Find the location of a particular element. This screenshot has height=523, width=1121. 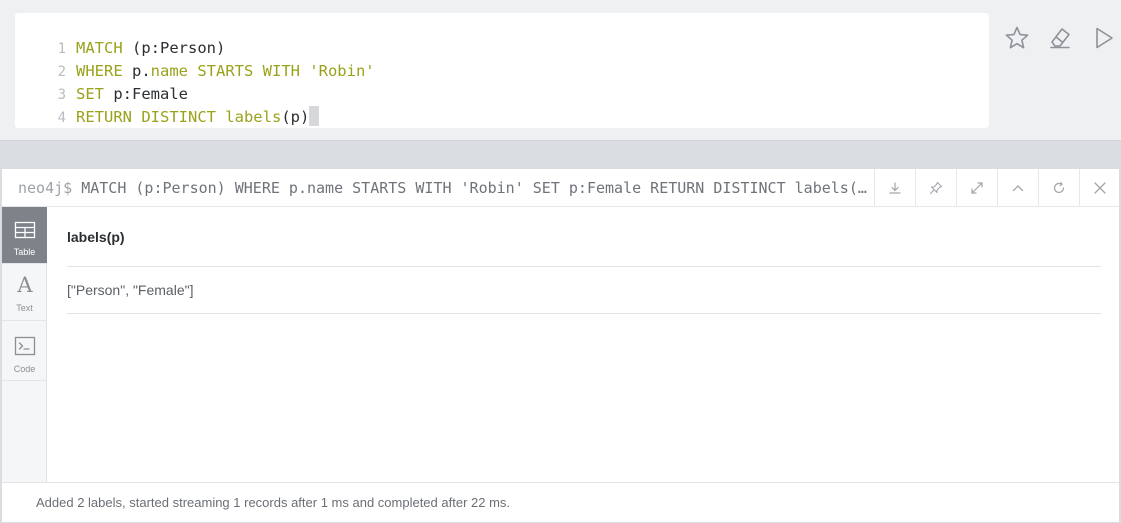

close-frame-button is located at coordinates (1099, 188).